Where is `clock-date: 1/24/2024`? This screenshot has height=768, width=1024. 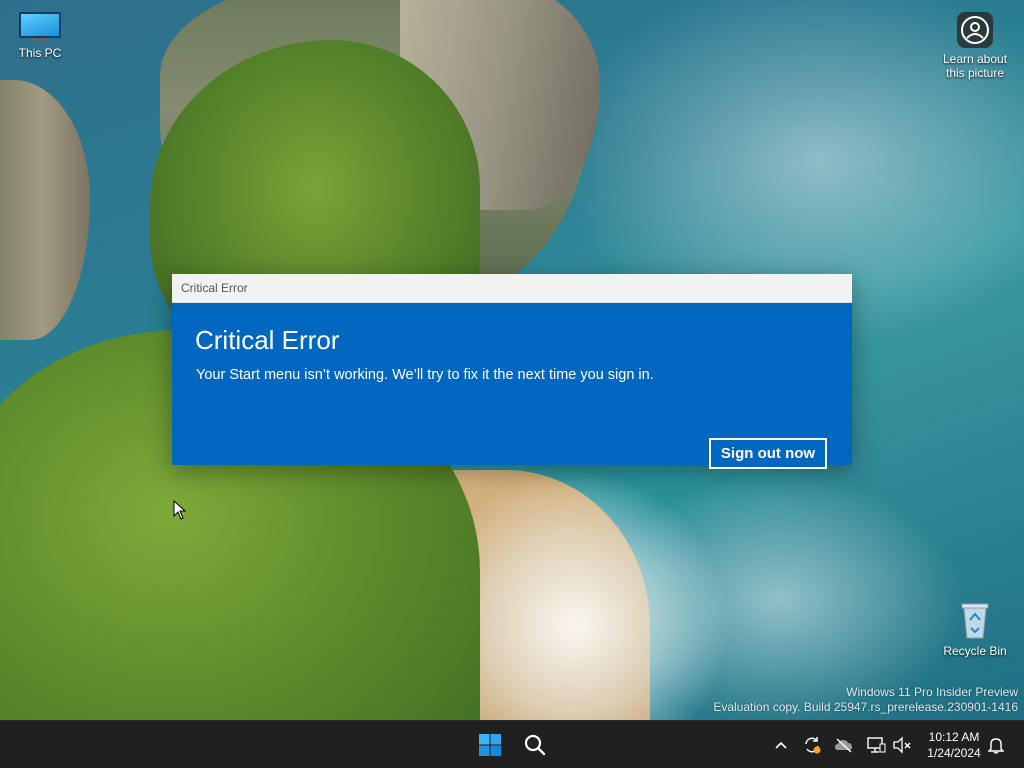 clock-date: 1/24/2024 is located at coordinates (954, 753).